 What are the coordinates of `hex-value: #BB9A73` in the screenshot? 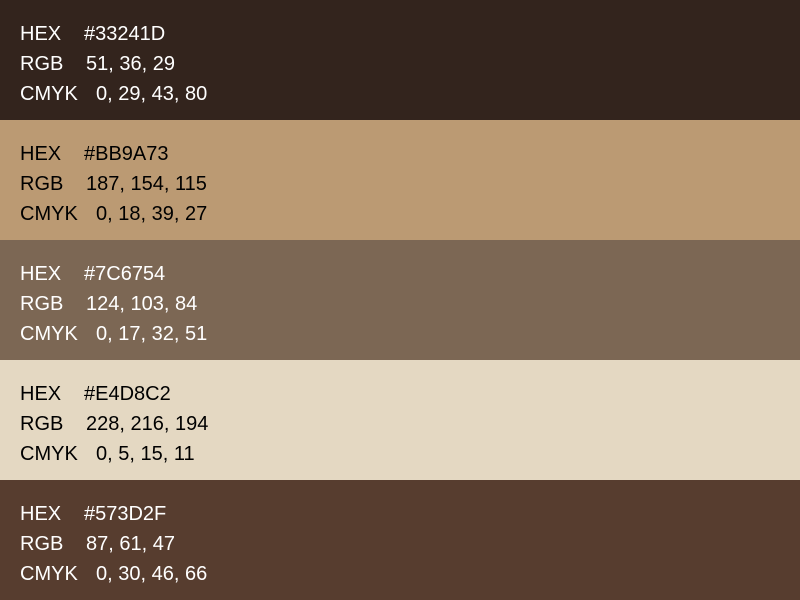 It's located at (126, 154).